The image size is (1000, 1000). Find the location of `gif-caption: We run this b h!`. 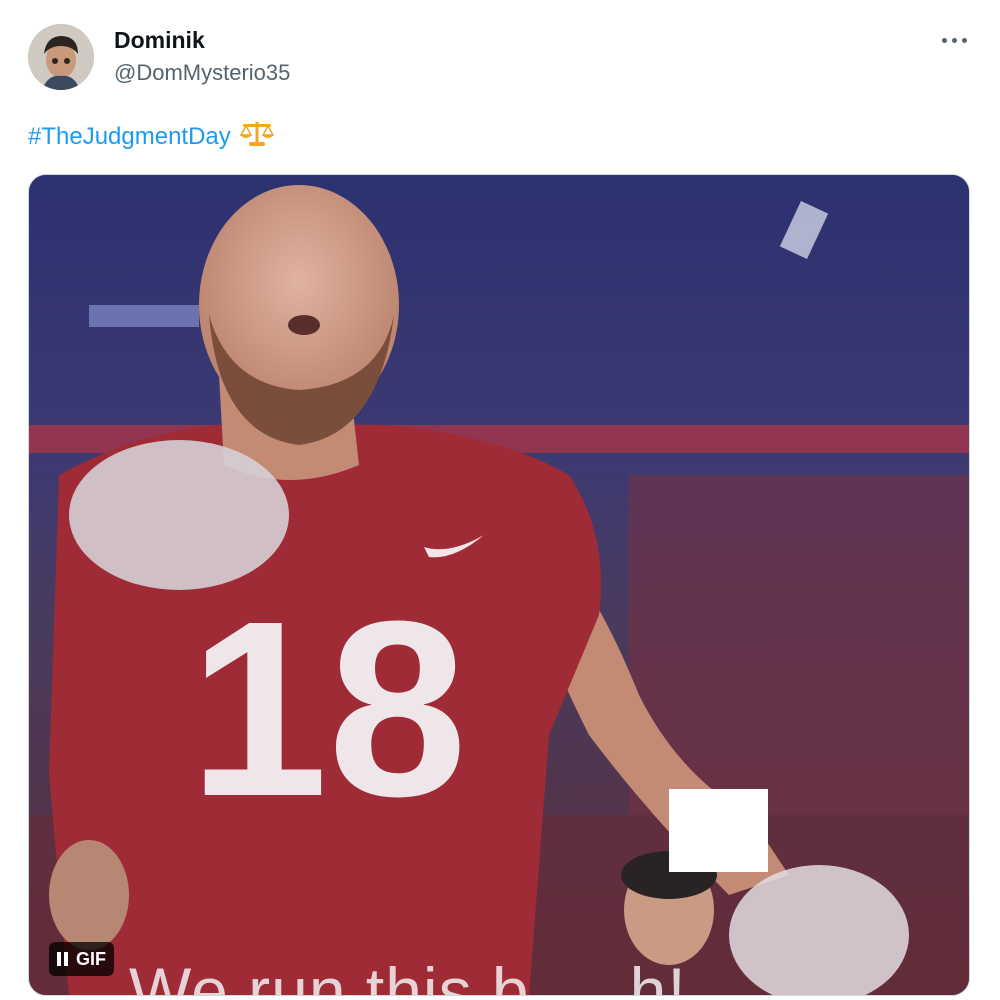

gif-caption: We run this b h! is located at coordinates (408, 974).